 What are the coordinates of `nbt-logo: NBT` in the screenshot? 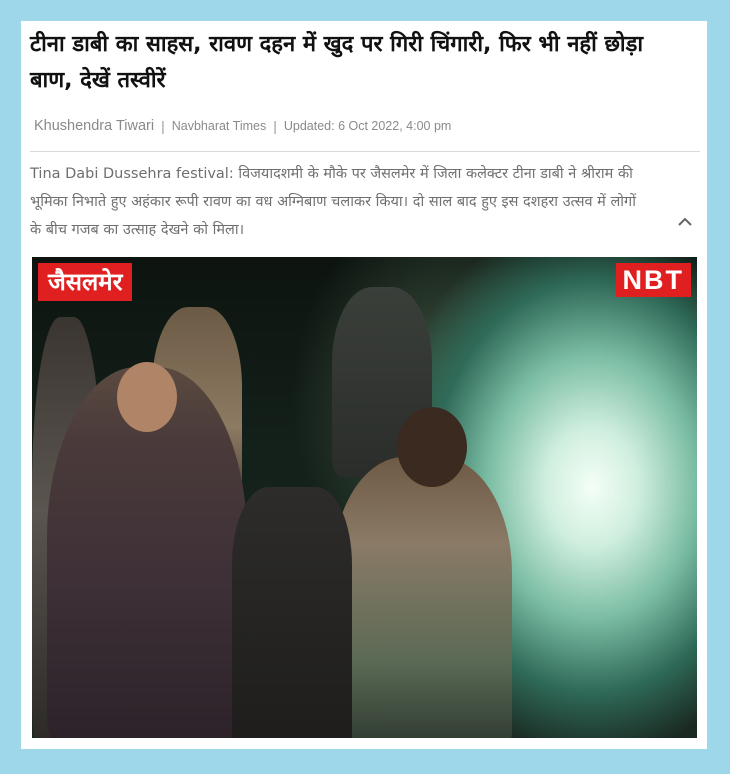 It's located at (653, 280).